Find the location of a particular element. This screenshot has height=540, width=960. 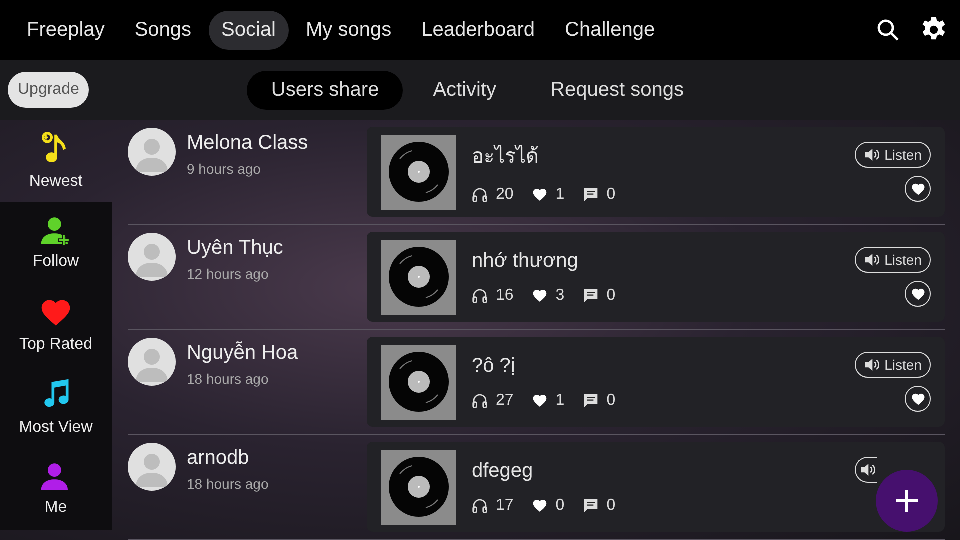

sidebar-item: Me is located at coordinates (56, 489).